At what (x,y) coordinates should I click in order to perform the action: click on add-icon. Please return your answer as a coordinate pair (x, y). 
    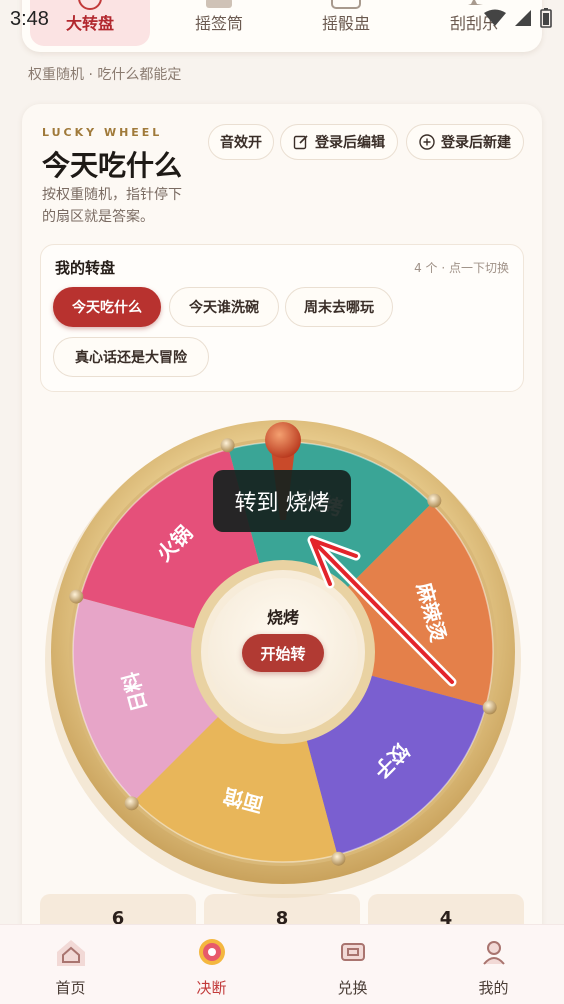
    Looking at the image, I should click on (427, 142).